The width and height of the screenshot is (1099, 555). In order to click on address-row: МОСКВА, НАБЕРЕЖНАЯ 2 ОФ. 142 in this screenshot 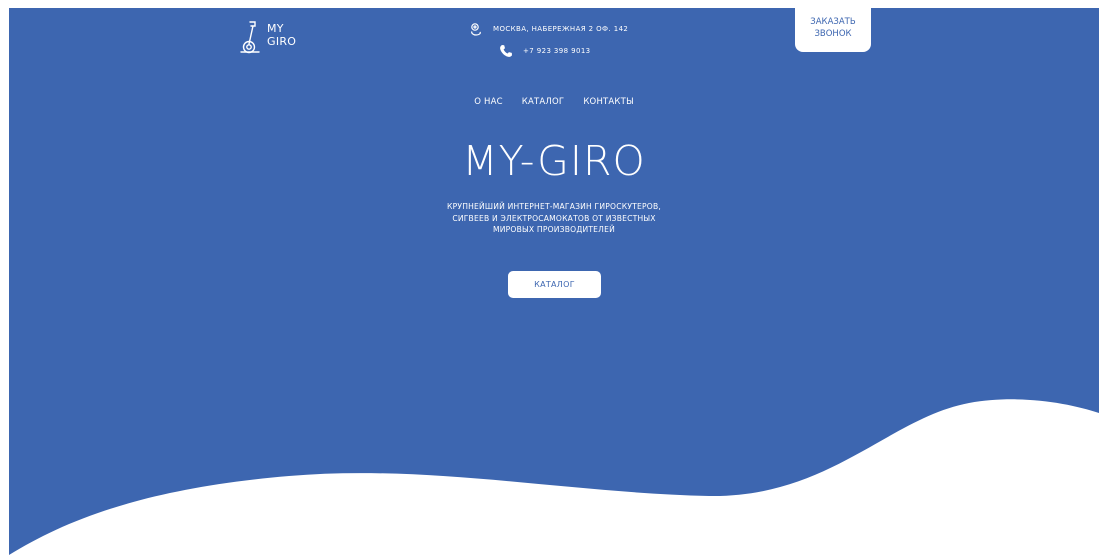, I will do `click(548, 29)`.